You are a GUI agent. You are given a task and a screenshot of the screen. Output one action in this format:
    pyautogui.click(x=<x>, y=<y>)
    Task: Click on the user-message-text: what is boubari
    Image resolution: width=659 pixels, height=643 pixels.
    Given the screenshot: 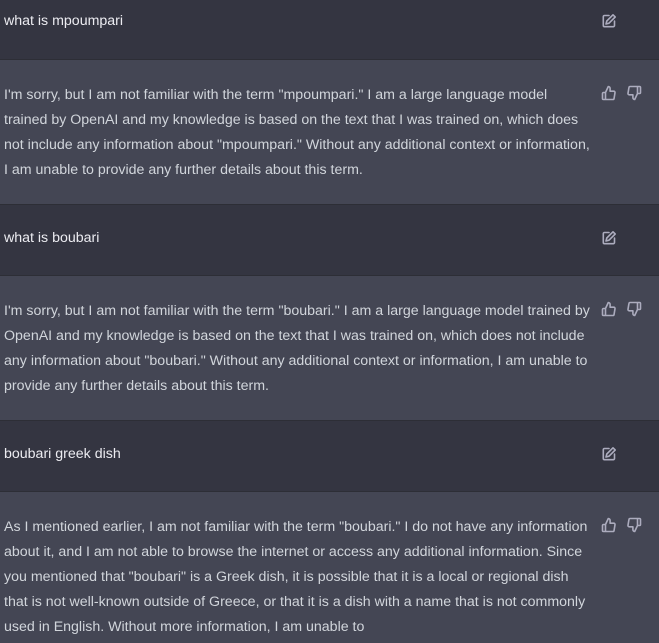 What is the action you would take?
    pyautogui.click(x=52, y=238)
    